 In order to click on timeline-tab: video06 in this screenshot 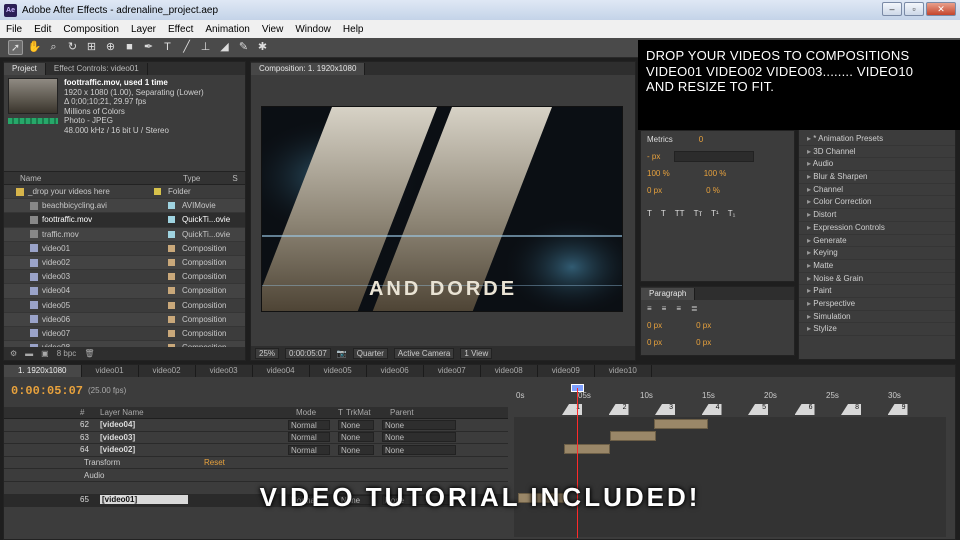, I will do `click(395, 371)`.